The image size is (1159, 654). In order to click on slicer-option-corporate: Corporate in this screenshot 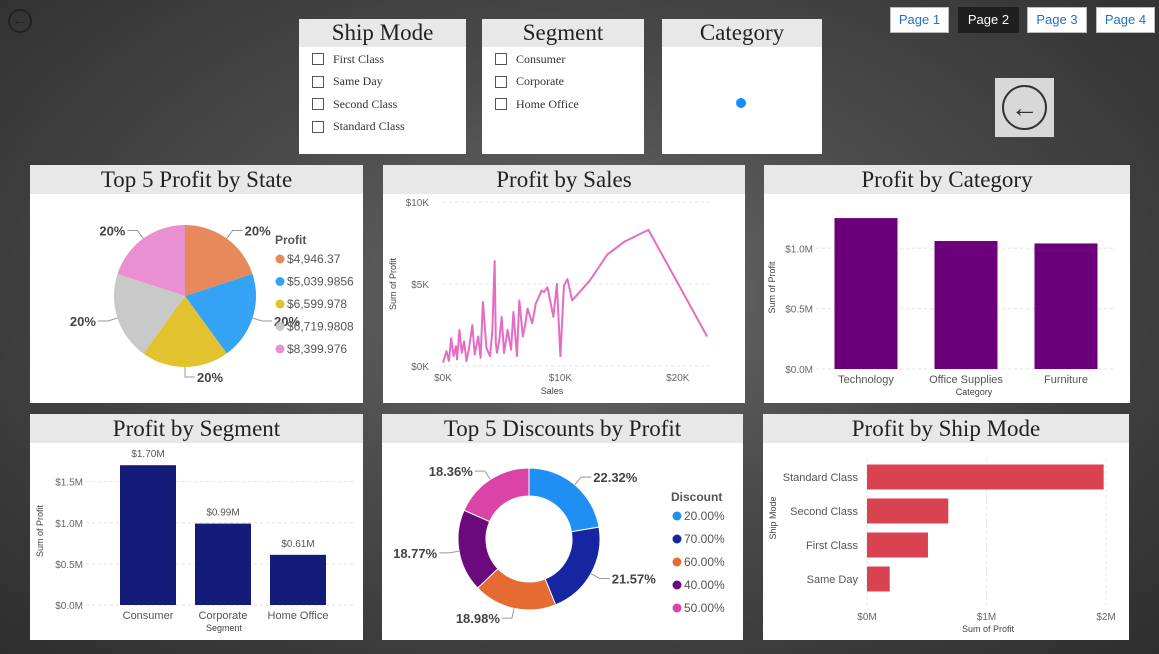, I will do `click(563, 82)`.